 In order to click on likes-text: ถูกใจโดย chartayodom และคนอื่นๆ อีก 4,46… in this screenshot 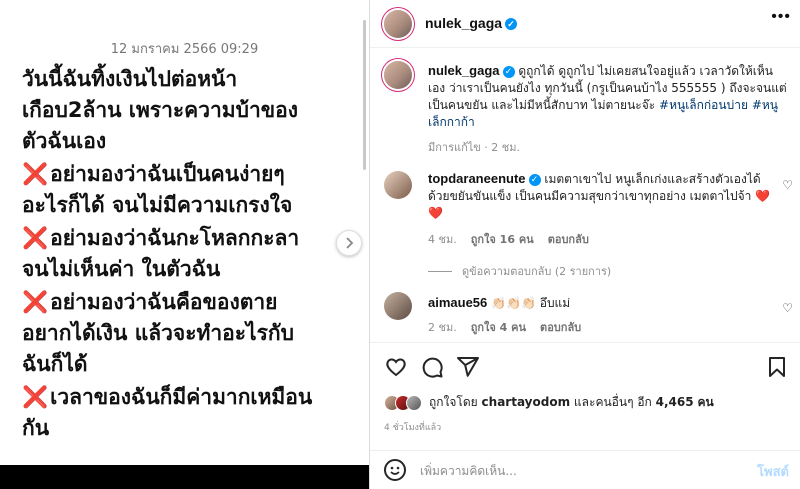, I will do `click(571, 402)`.